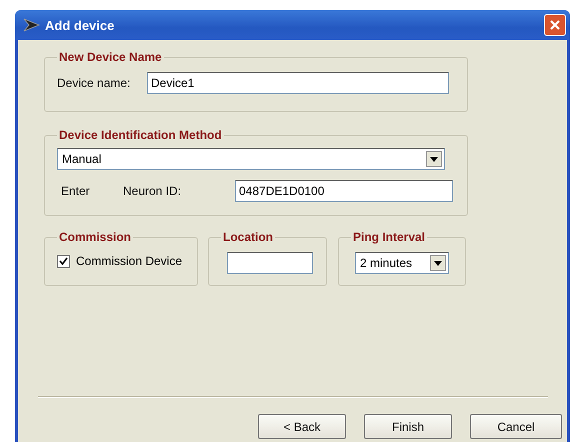 Image resolution: width=576 pixels, height=442 pixels. What do you see at coordinates (402, 263) in the screenshot?
I see `ping-interval-dropdown: 2 minutes` at bounding box center [402, 263].